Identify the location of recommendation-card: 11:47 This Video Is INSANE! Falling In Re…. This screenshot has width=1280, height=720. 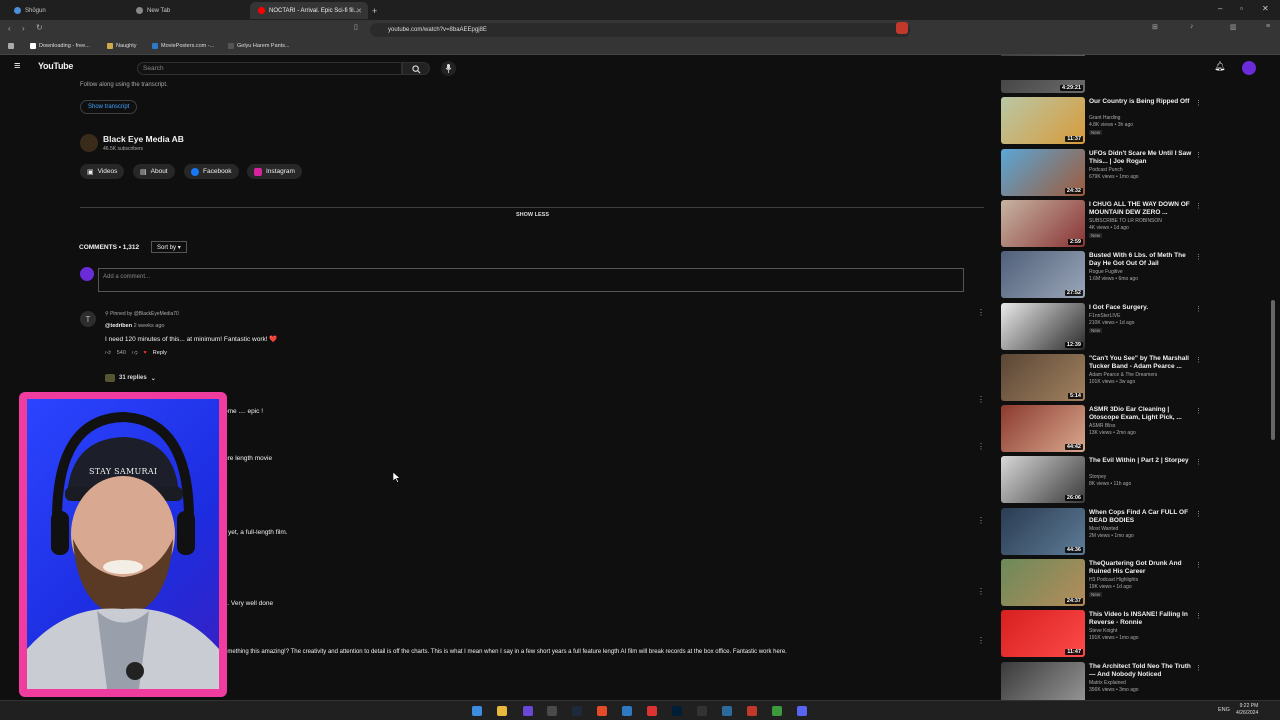
(1106, 635).